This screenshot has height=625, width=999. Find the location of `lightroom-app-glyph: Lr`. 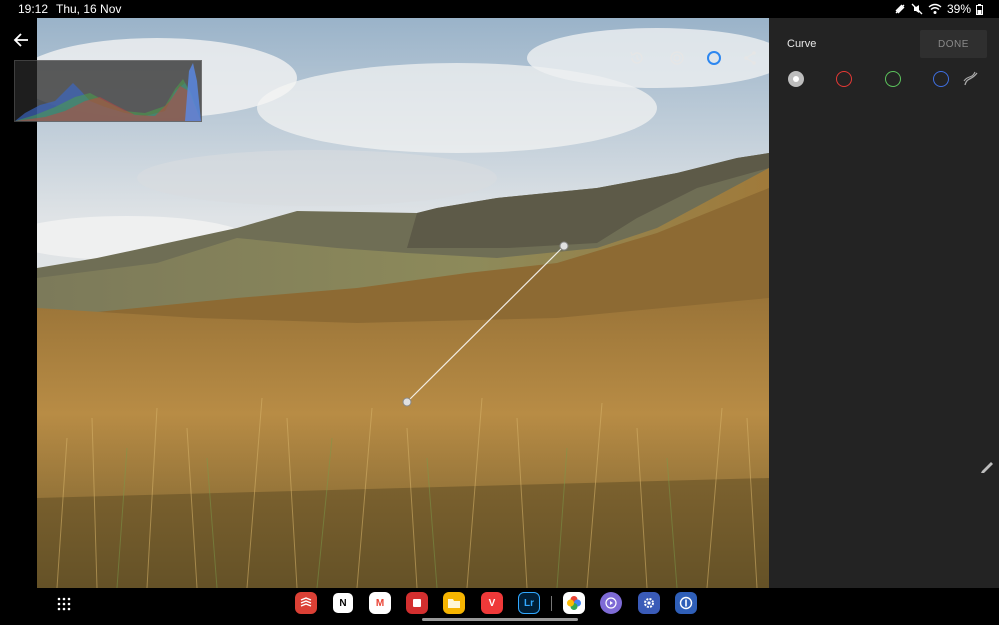

lightroom-app-glyph: Lr is located at coordinates (529, 603).